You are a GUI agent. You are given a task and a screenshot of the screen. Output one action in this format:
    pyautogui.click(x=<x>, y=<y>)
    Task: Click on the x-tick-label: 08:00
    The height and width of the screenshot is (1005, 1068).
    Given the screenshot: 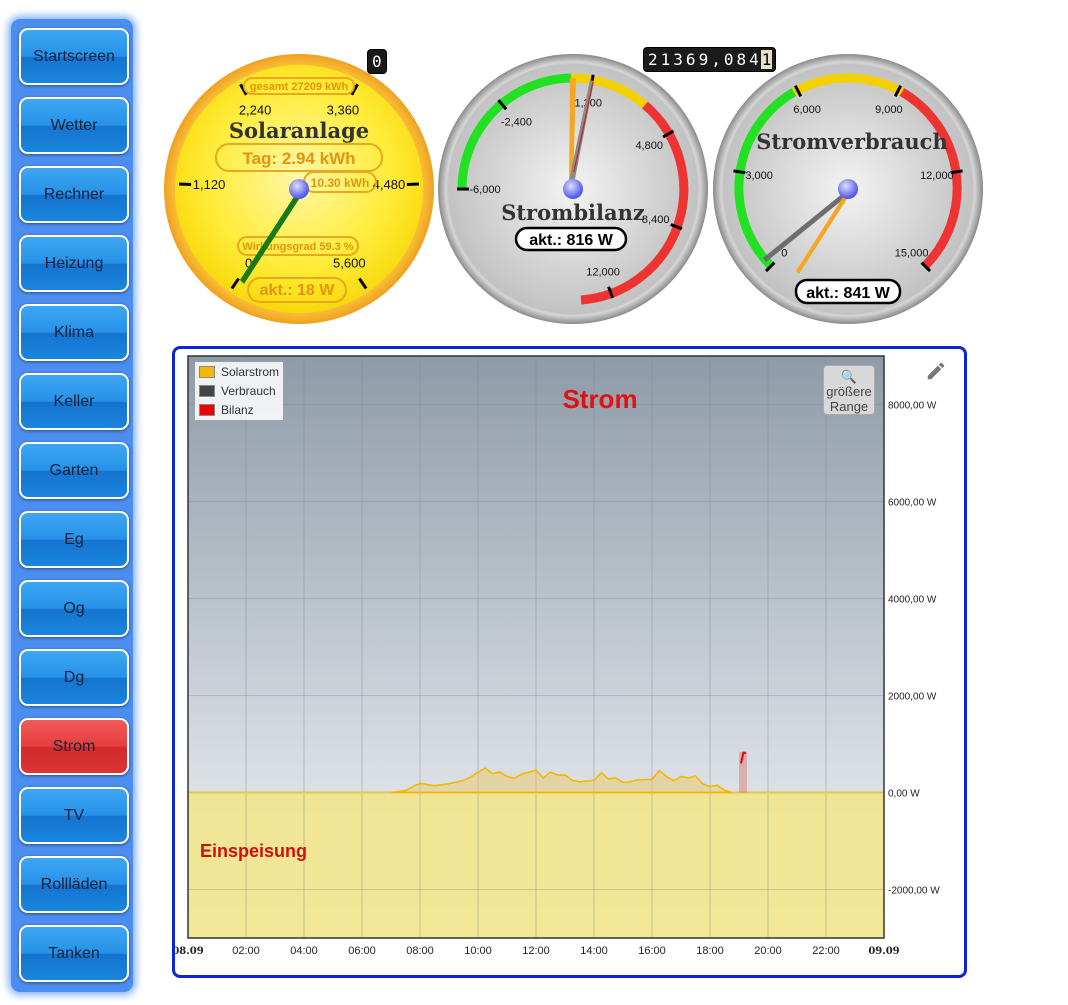 What is the action you would take?
    pyautogui.click(x=420, y=951)
    